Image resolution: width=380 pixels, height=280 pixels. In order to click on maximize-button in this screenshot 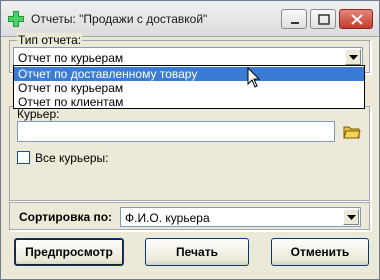, I will do `click(323, 19)`.